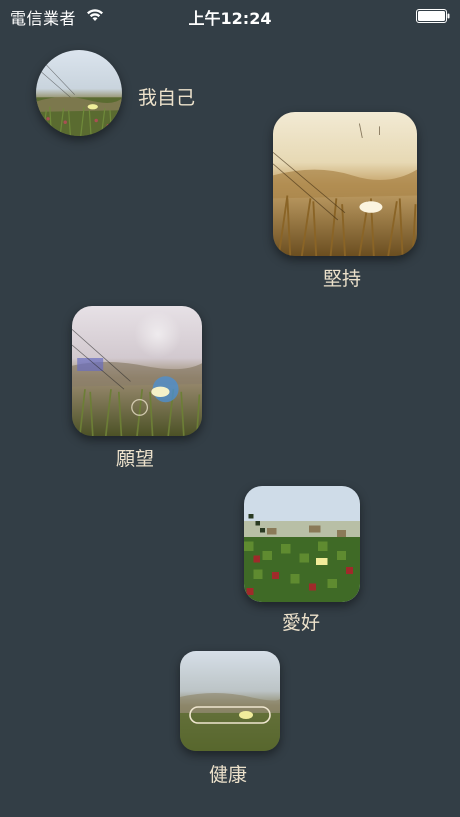  What do you see at coordinates (79, 93) in the screenshot?
I see `self-photo-thumbnail` at bounding box center [79, 93].